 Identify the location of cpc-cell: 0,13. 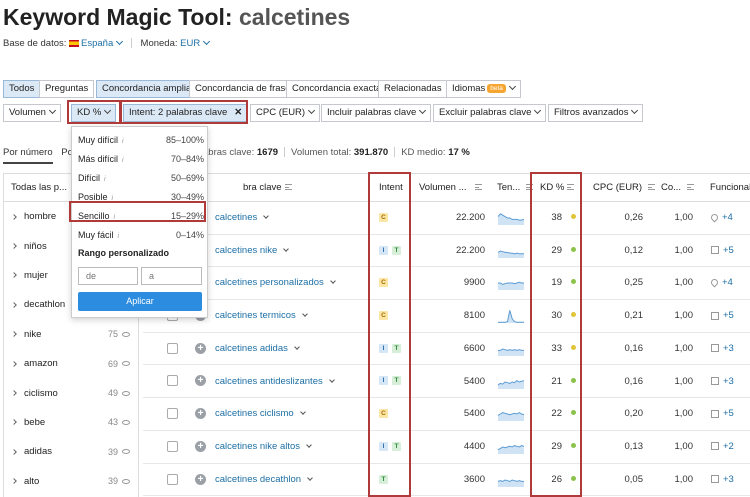
(634, 446).